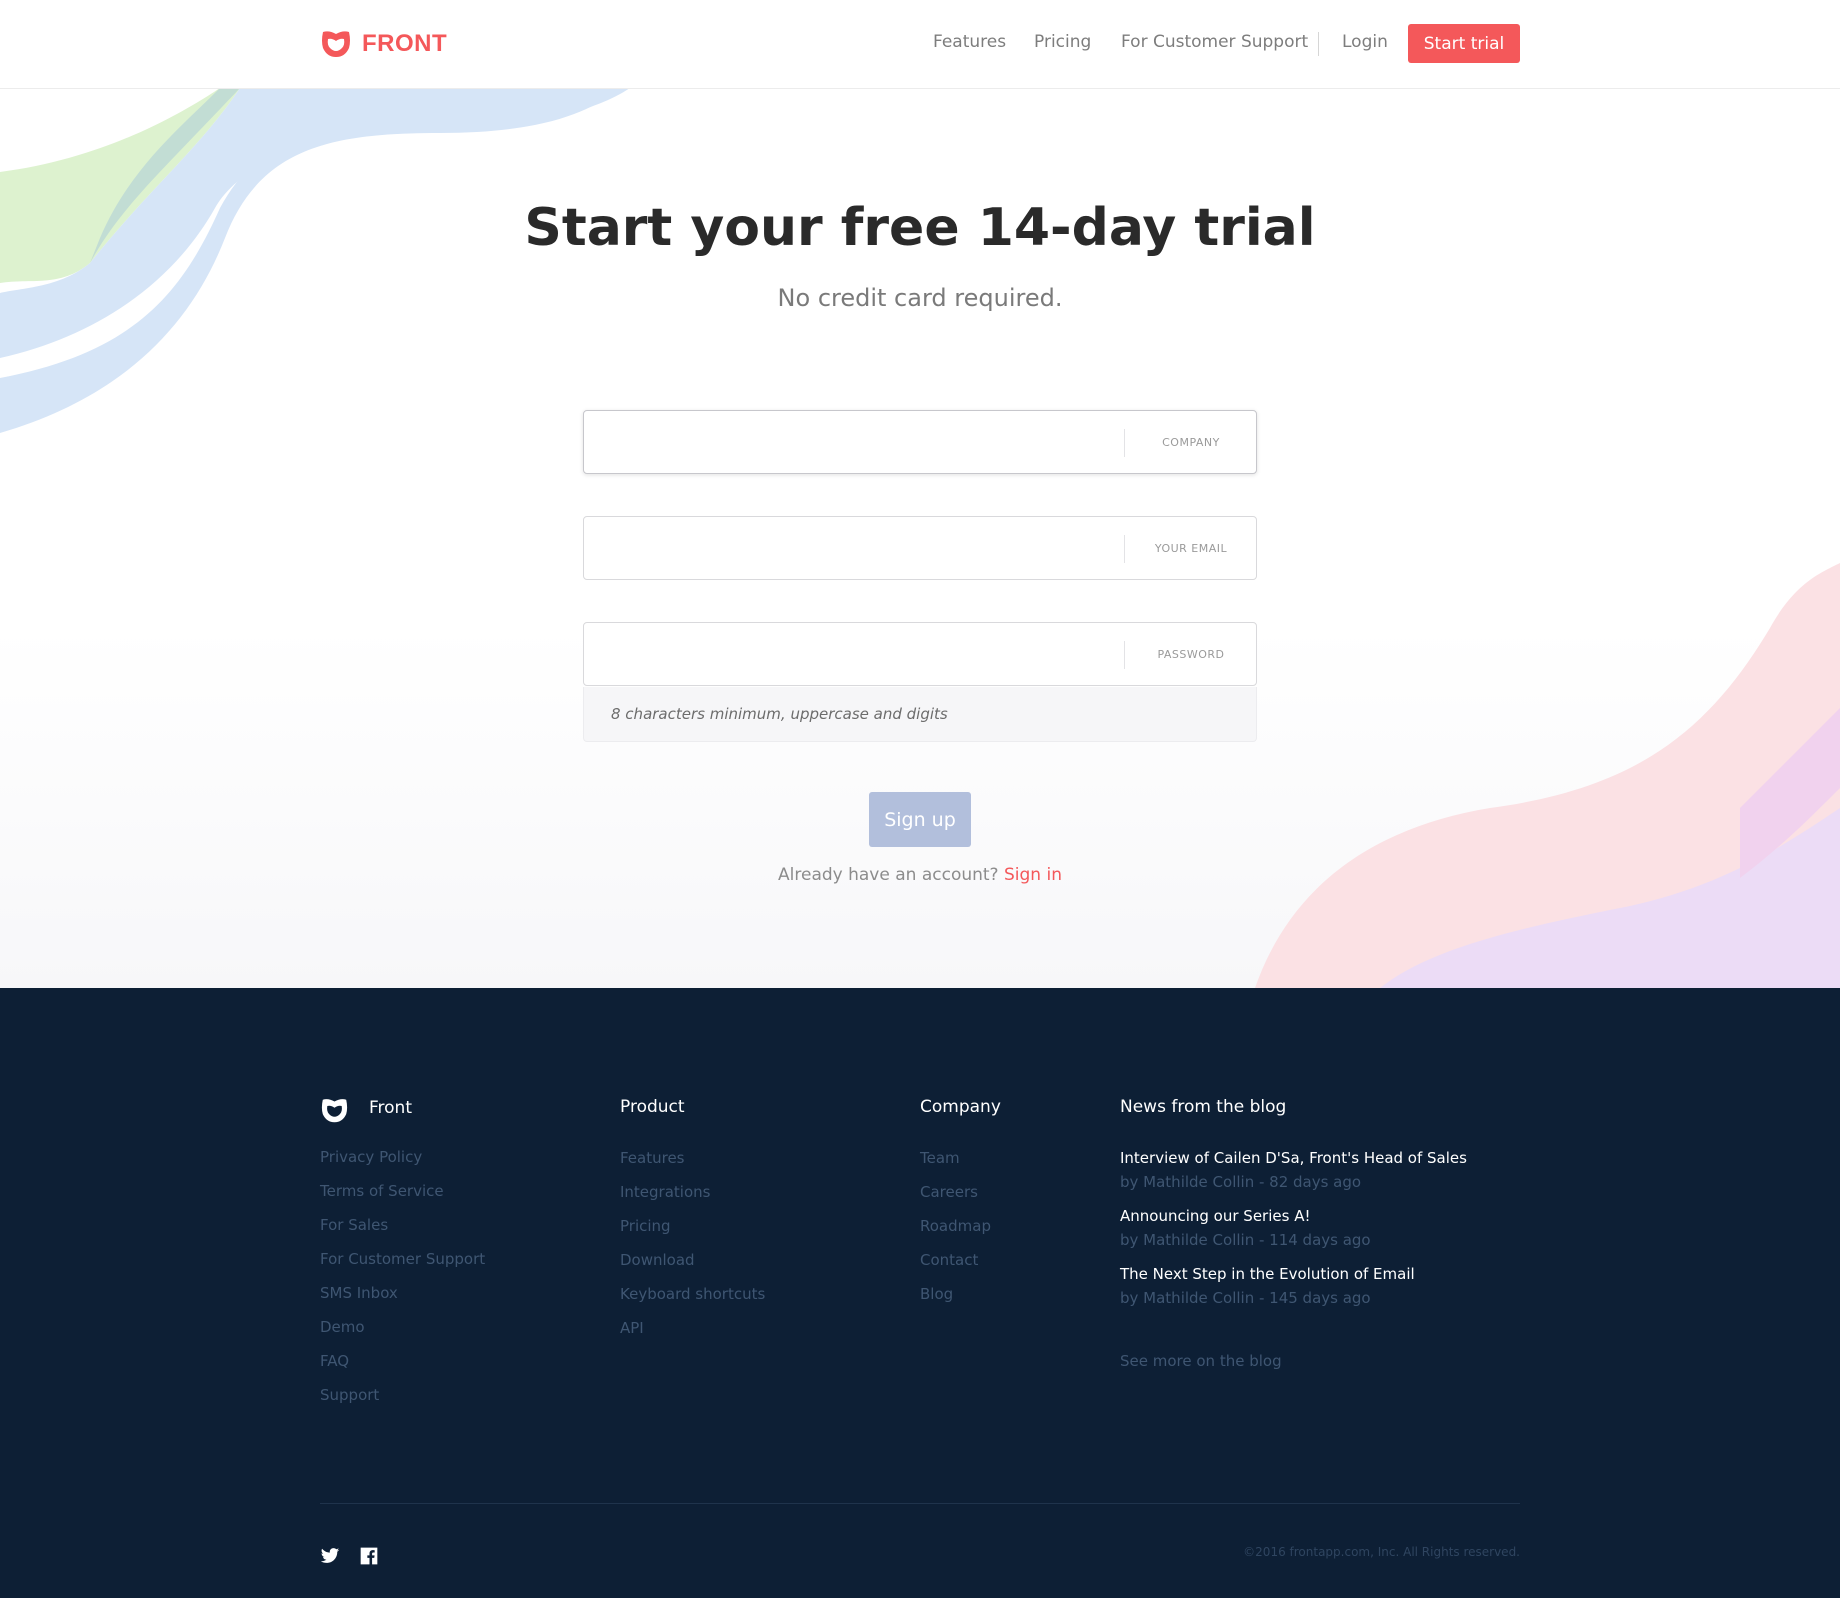 This screenshot has width=1840, height=1598. I want to click on footer-link: Contact, so click(949, 1260).